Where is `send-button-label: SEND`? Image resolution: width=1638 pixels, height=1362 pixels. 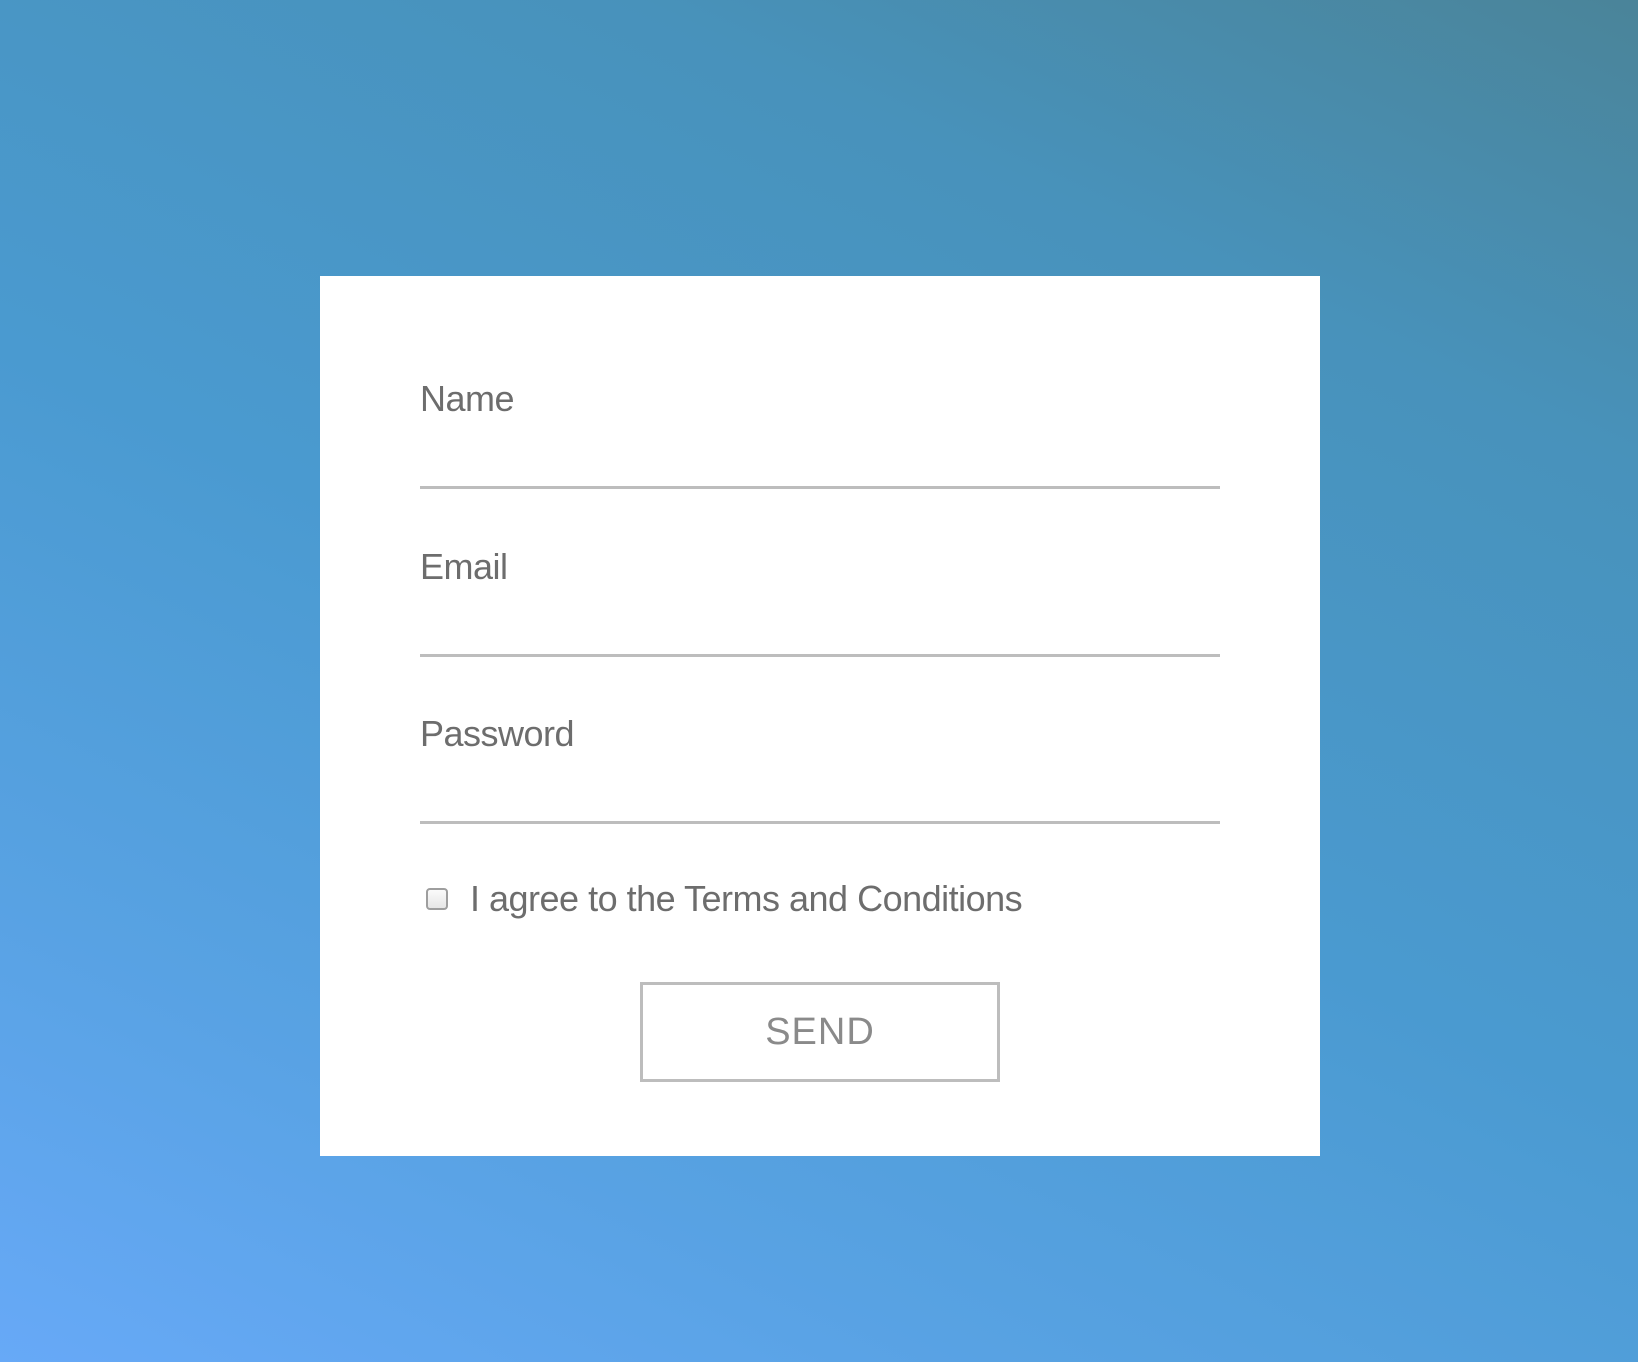
send-button-label: SEND is located at coordinates (820, 1031).